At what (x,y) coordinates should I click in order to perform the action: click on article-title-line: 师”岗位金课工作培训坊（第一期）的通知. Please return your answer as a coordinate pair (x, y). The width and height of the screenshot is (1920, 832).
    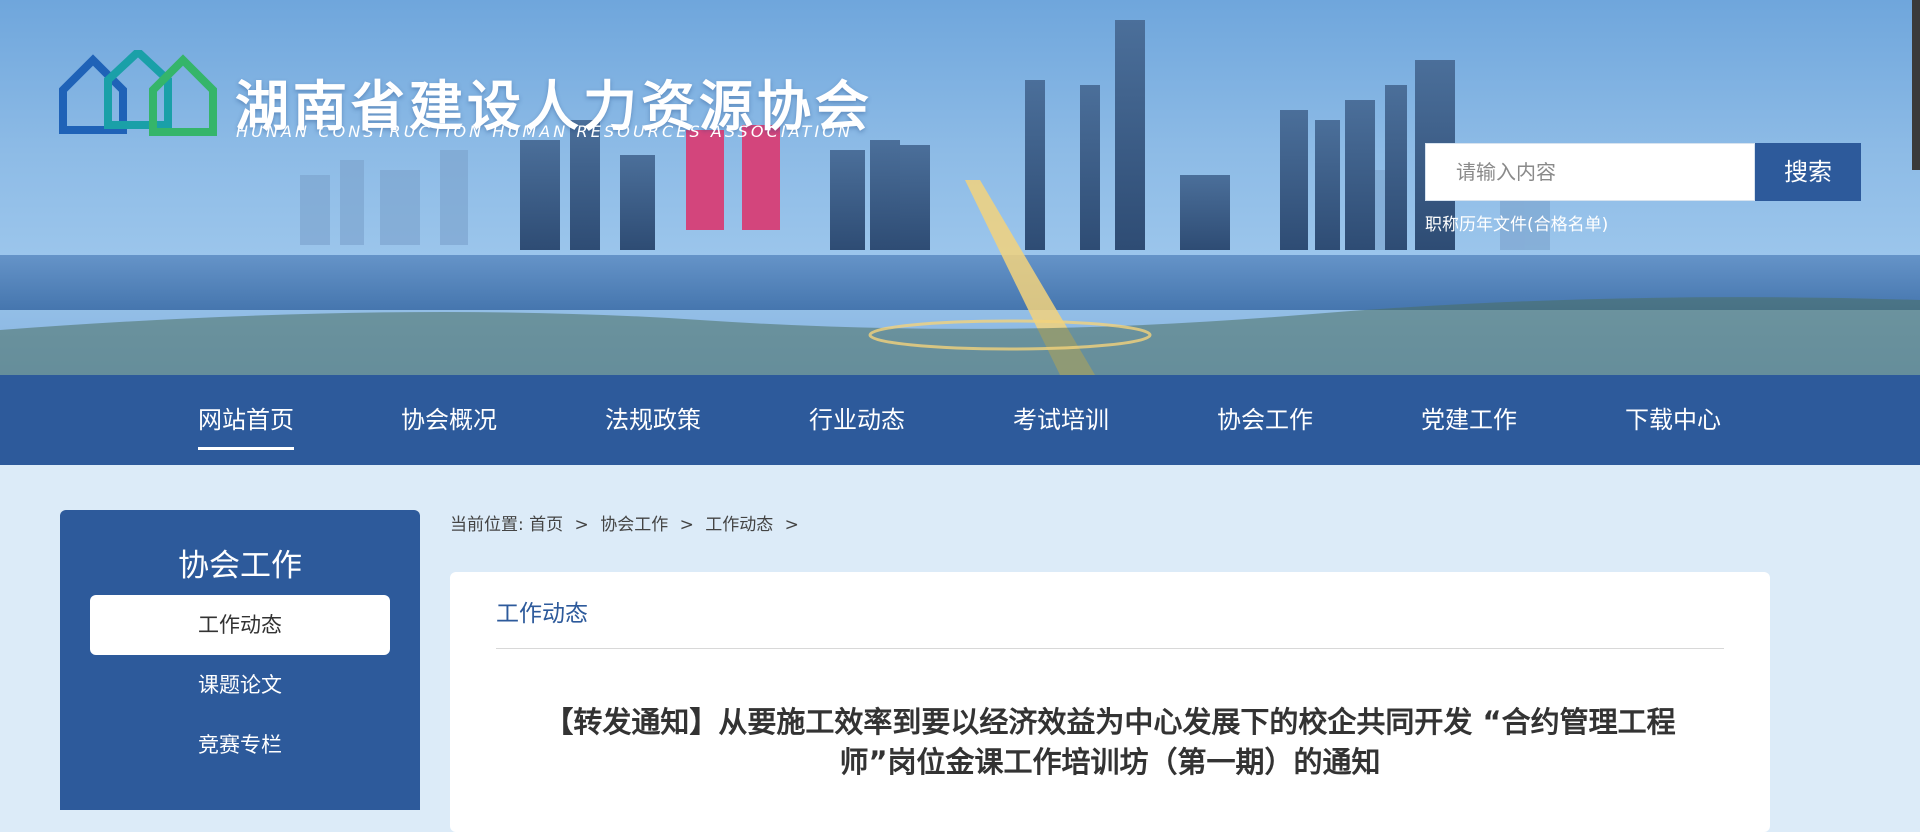
    Looking at the image, I should click on (1110, 762).